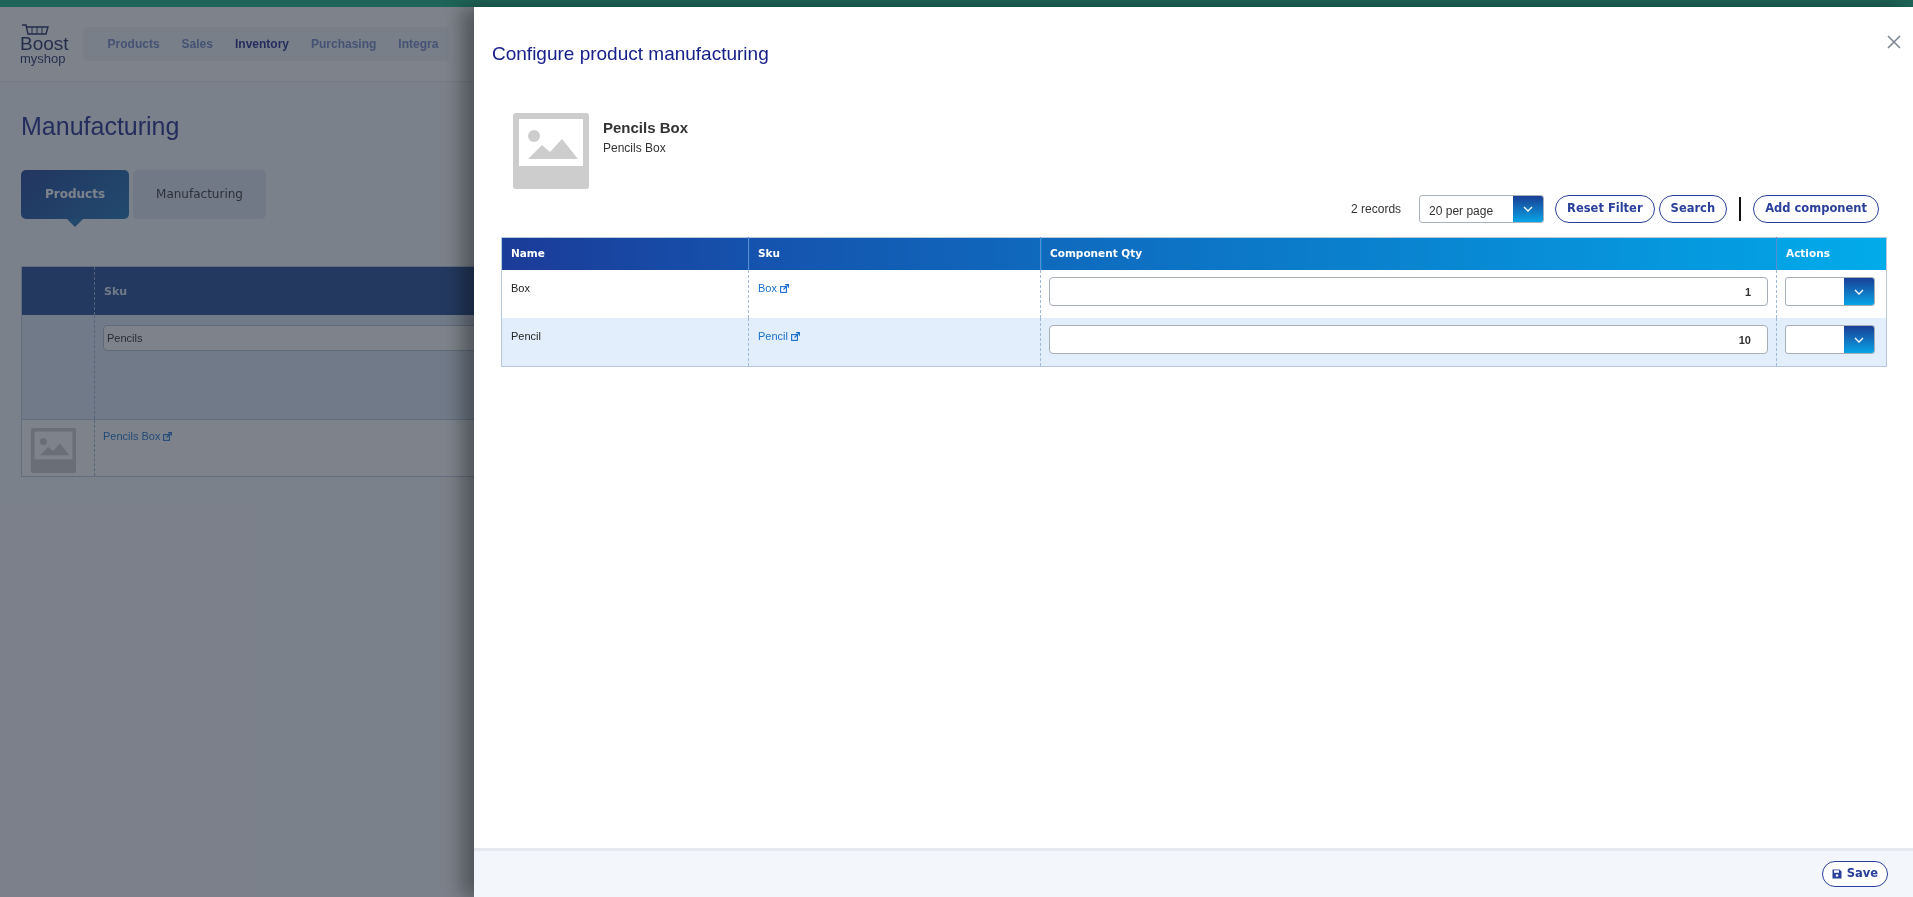 The width and height of the screenshot is (1913, 897). I want to click on per-page-select: 20 per page, so click(1482, 208).